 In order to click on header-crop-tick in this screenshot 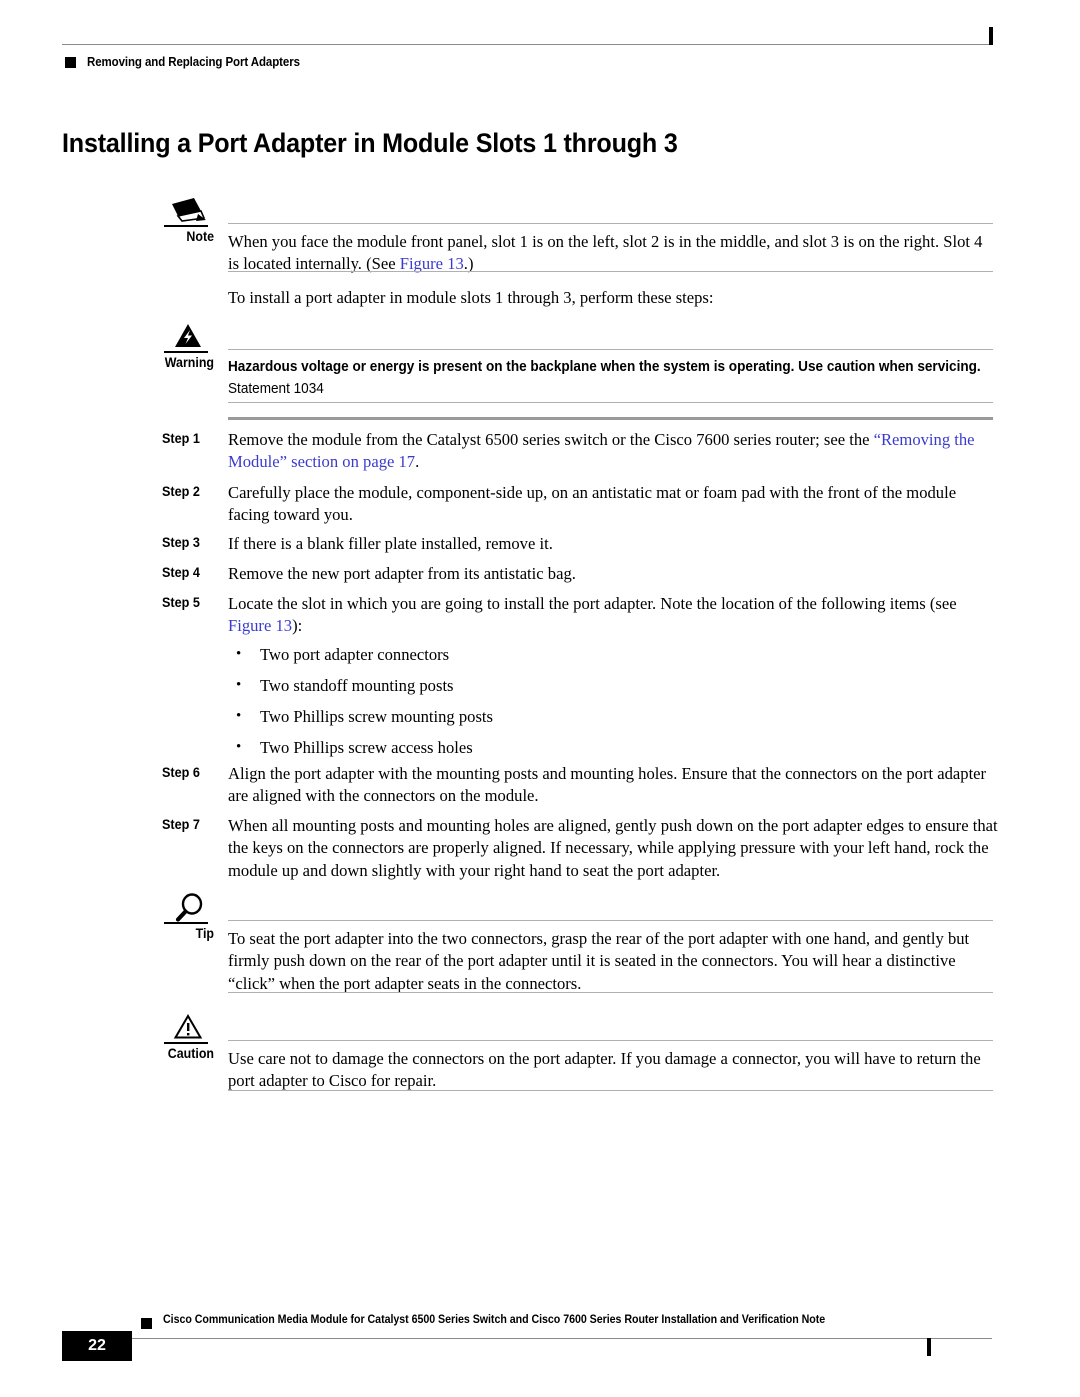, I will do `click(991, 36)`.